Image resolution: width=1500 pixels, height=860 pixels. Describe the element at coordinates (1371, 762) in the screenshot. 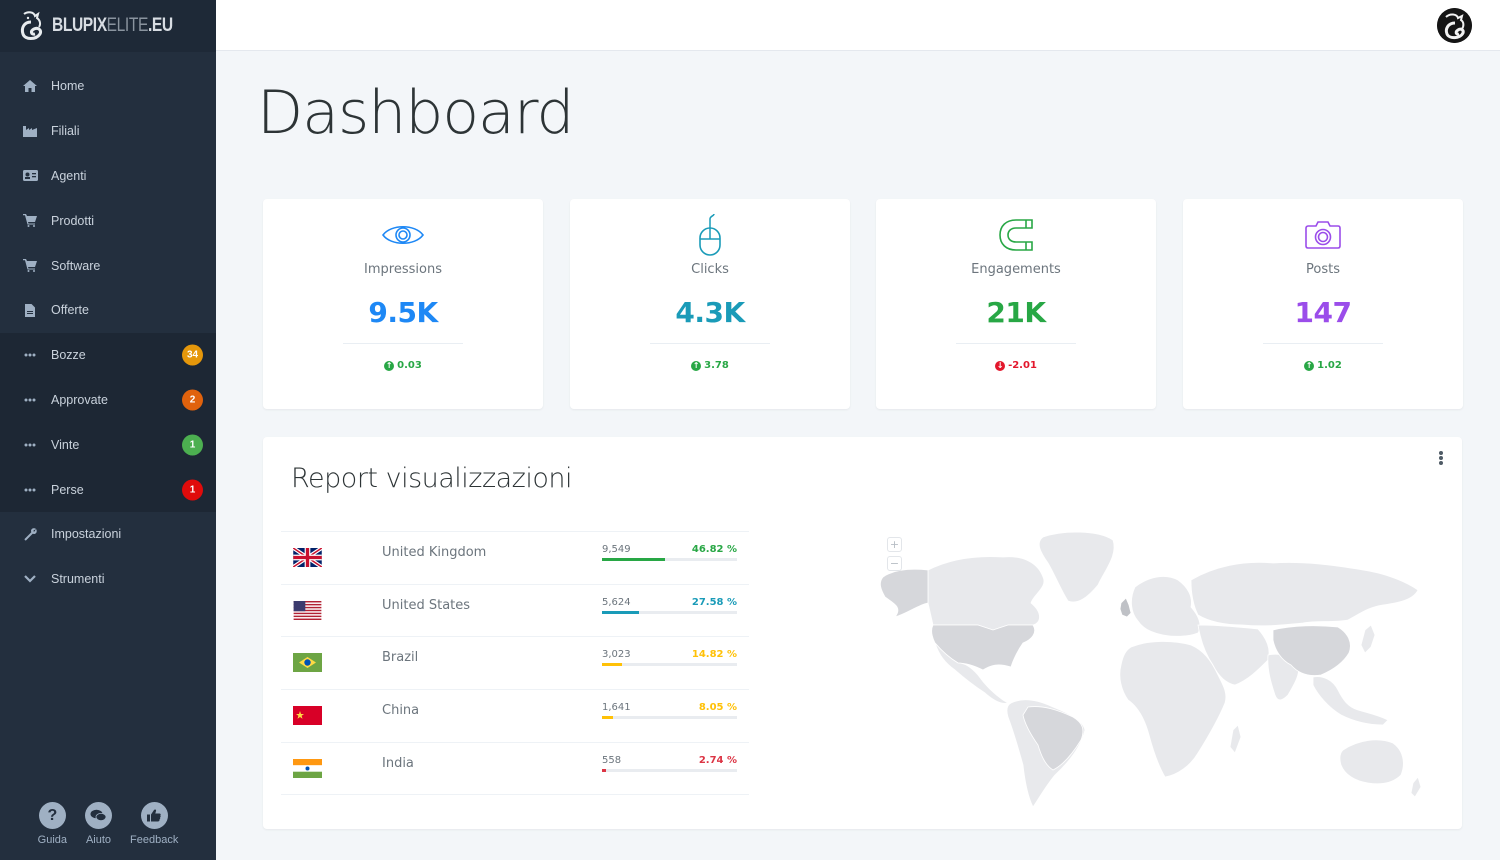

I see `map-australia` at that location.